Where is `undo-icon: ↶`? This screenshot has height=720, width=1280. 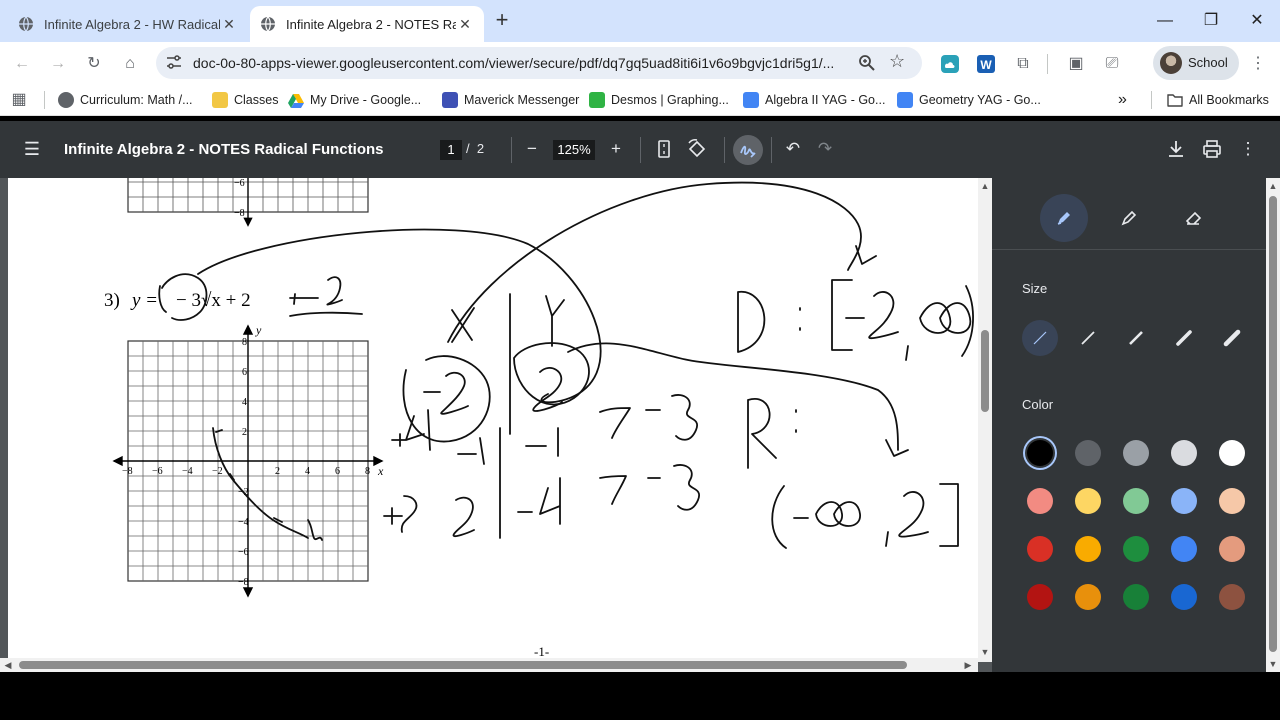
undo-icon: ↶ is located at coordinates (793, 149).